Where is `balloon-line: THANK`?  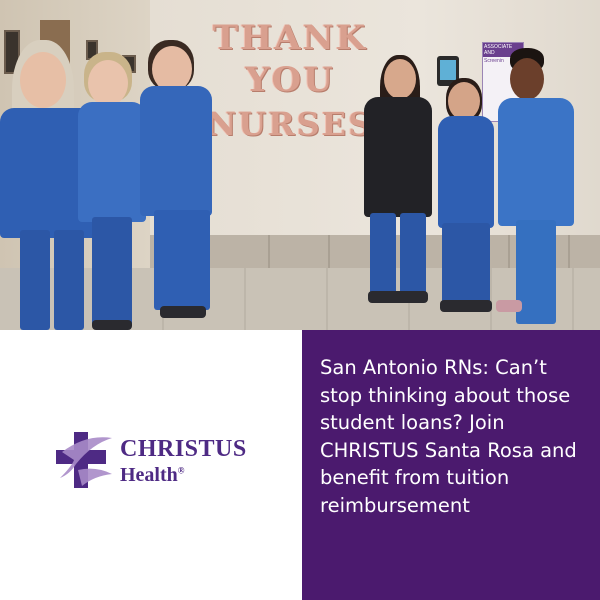
balloon-line: THANK is located at coordinates (290, 38).